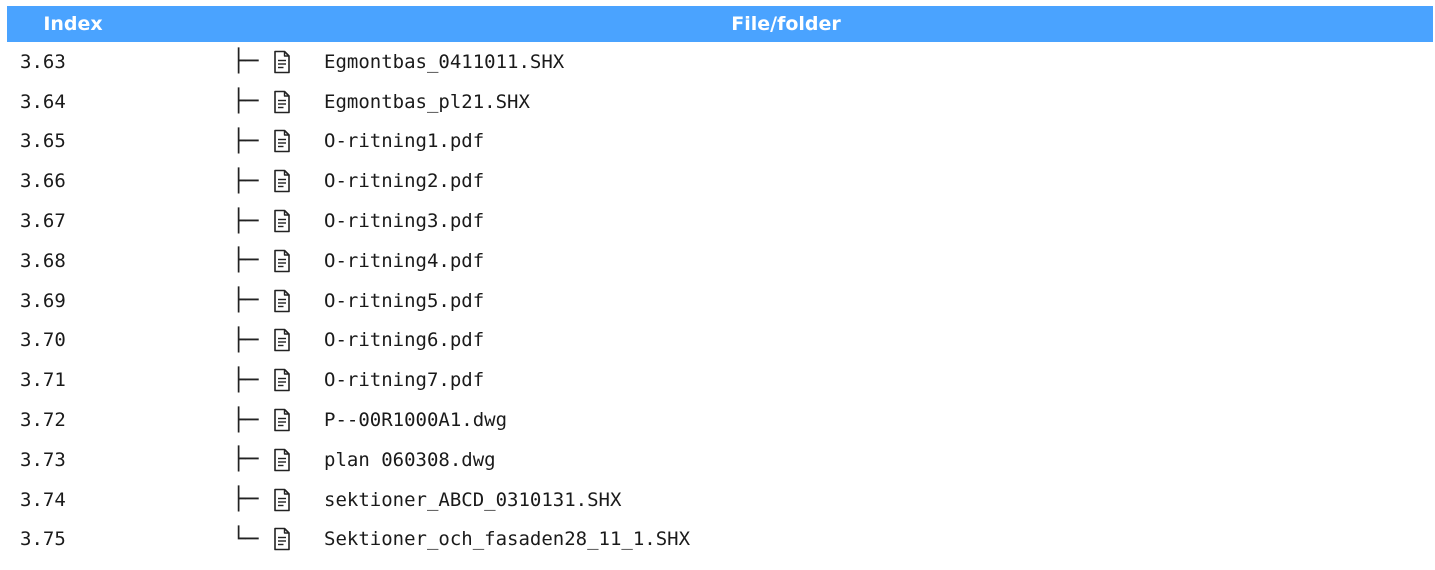 Image resolution: width=1435 pixels, height=570 pixels. Describe the element at coordinates (404, 300) in the screenshot. I see `file-name: O-ritning5.pdf` at that location.